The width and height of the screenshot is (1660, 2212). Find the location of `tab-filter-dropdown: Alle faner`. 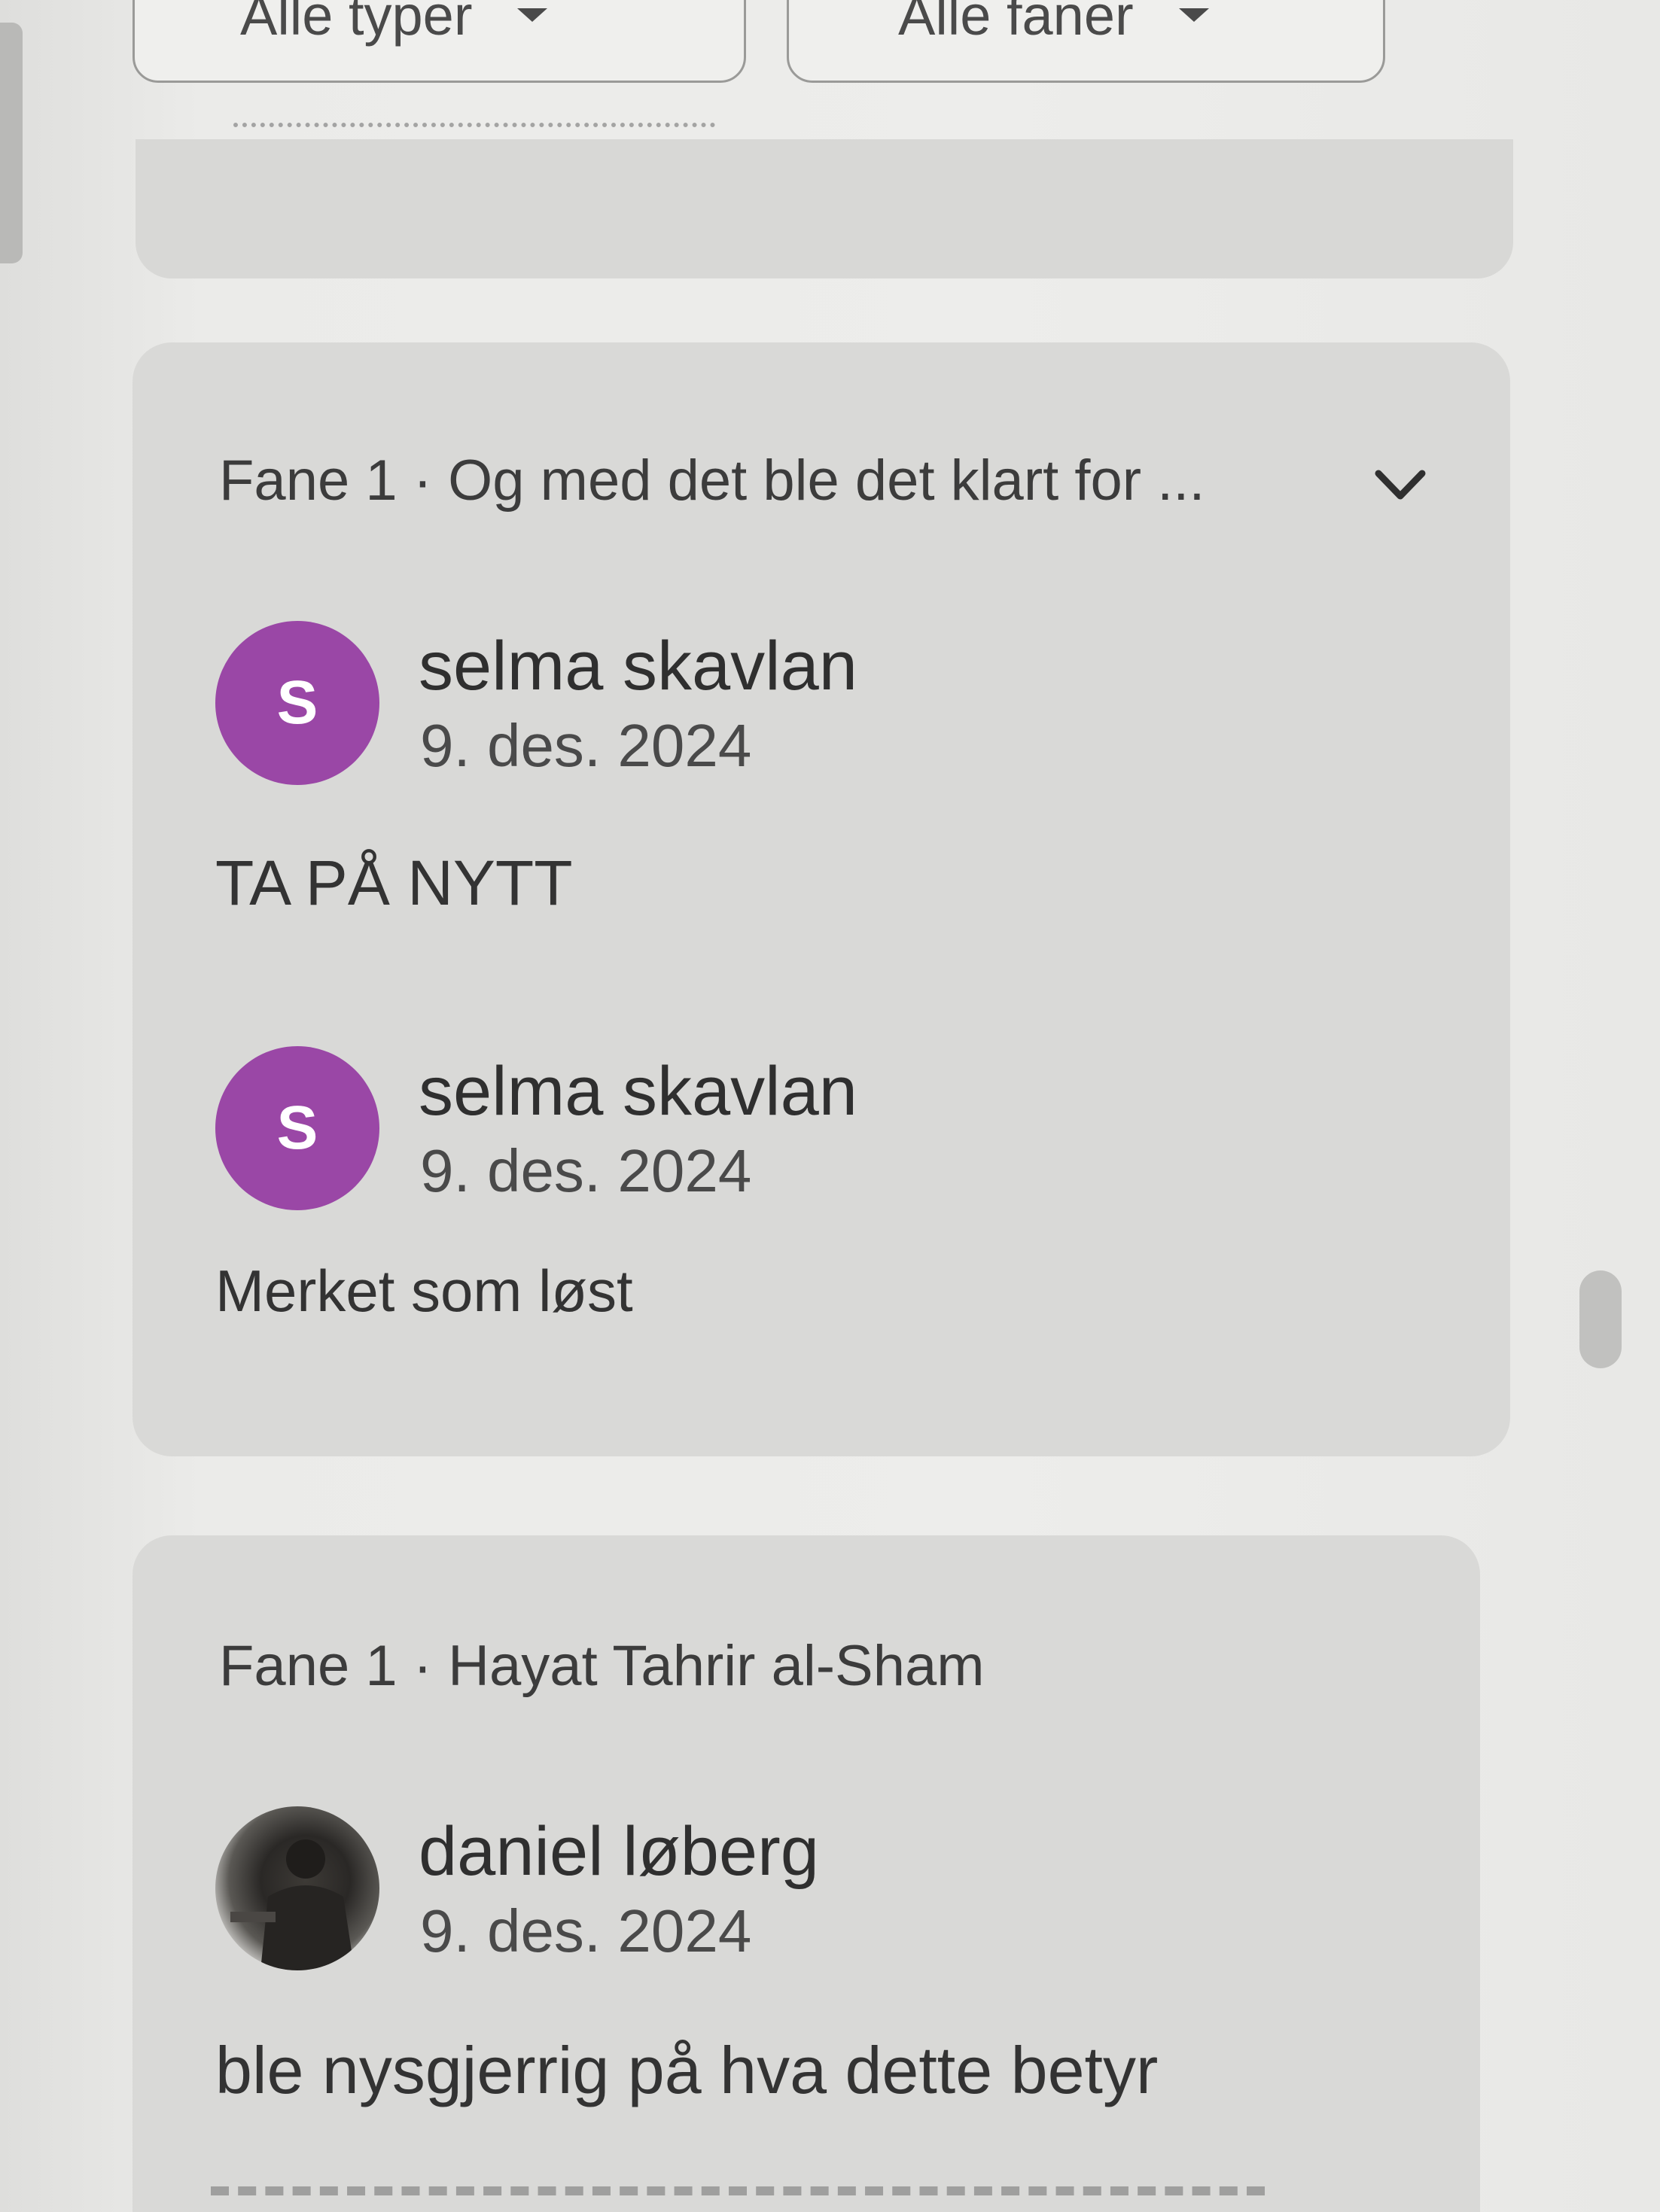

tab-filter-dropdown: Alle faner is located at coordinates (1086, 41).